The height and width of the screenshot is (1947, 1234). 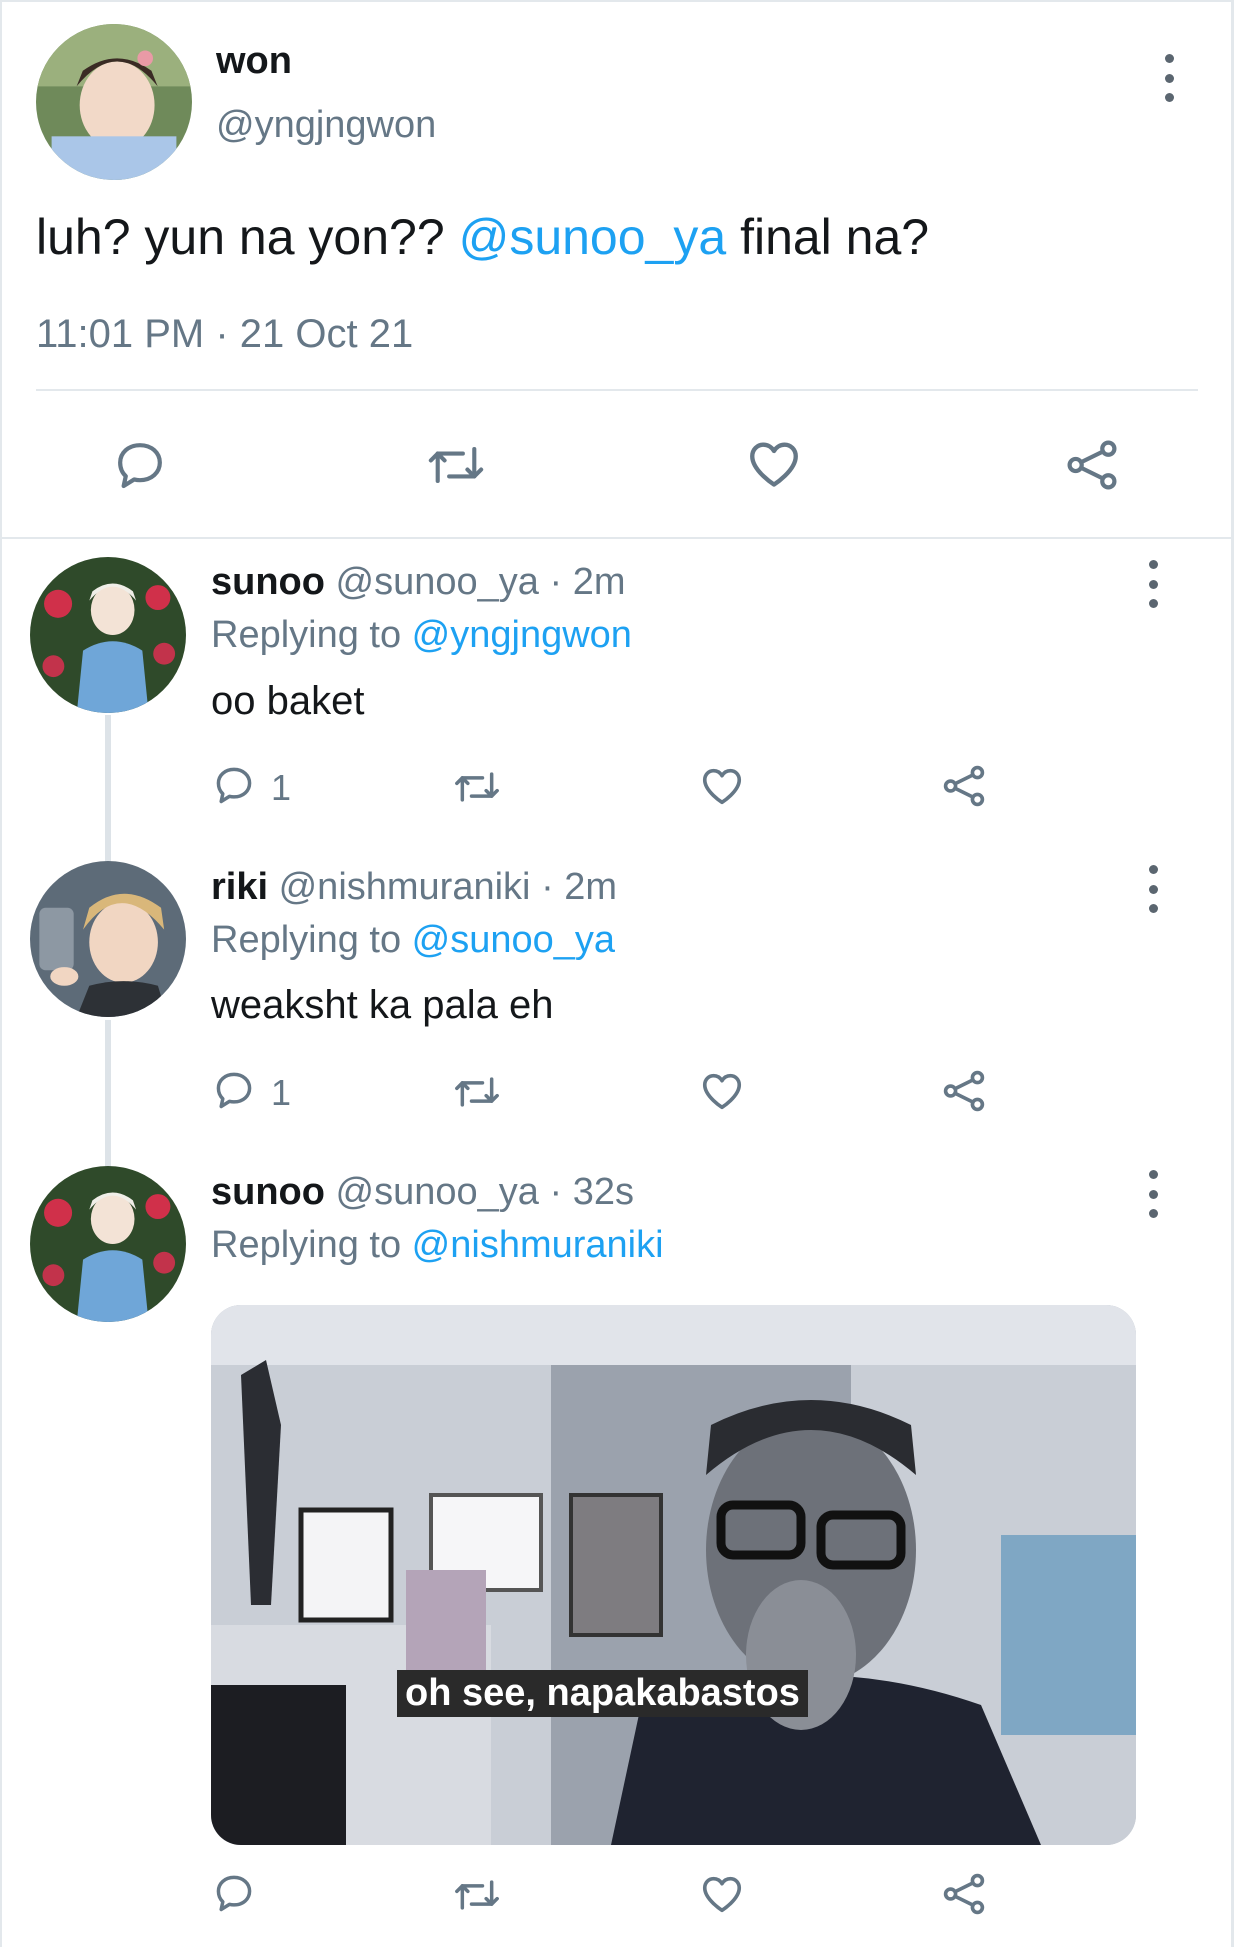 I want to click on replying-to-link: @sunoo_ya, so click(x=513, y=940).